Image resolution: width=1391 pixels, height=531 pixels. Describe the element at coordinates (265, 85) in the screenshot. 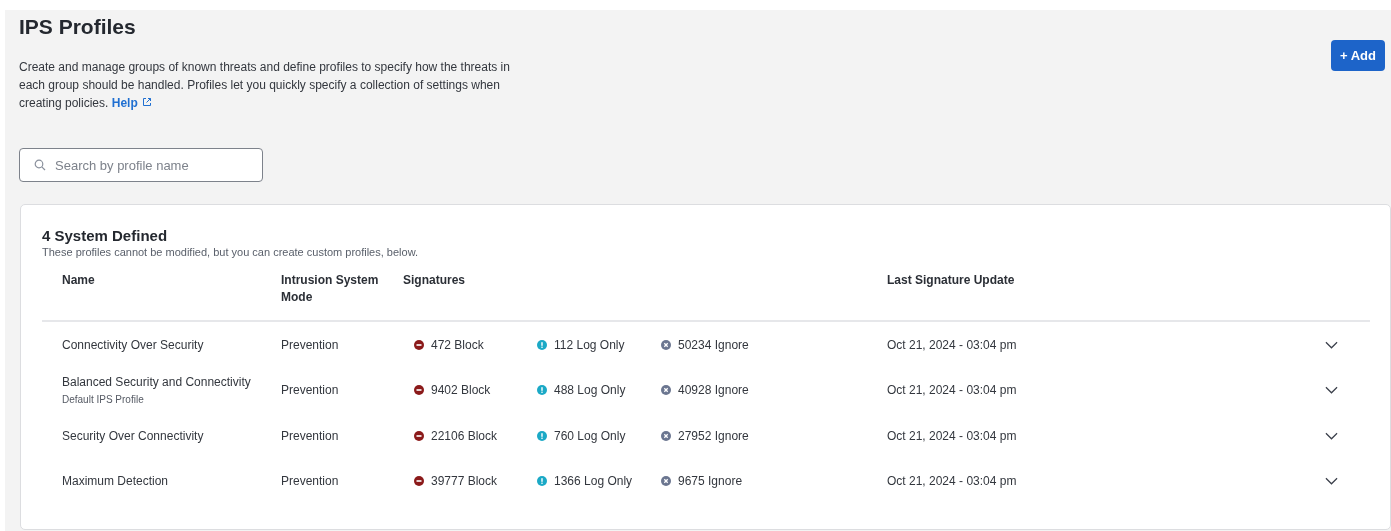

I see `page-description: Create and manage groups of known threats and define profiles to specify how the threats in each group should be handled. Profiles let you quickly specify a collection of settings when creating policies. Help` at that location.